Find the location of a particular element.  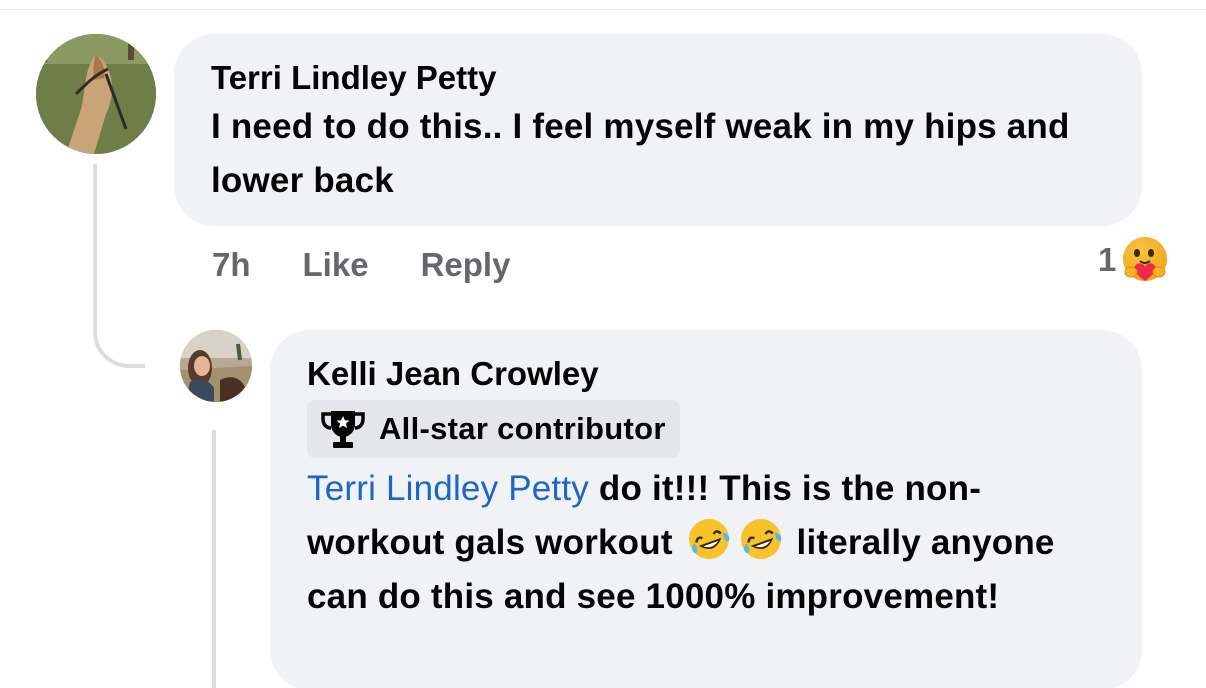

reply-button: Reply is located at coordinates (466, 265).